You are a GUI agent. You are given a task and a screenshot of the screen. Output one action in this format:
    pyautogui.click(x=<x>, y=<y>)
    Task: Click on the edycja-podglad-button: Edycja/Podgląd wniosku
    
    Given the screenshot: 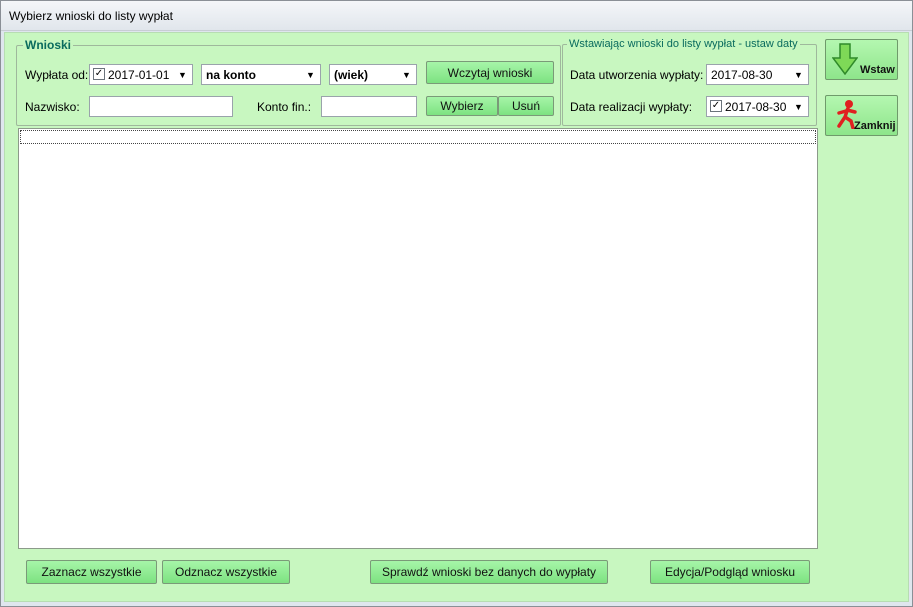 What is the action you would take?
    pyautogui.click(x=730, y=572)
    